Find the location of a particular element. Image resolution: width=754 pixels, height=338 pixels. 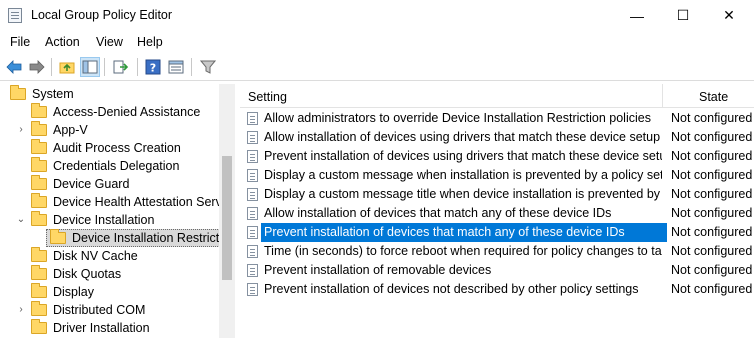

expanded-chevron-icon: ⌄ is located at coordinates (21, 220).